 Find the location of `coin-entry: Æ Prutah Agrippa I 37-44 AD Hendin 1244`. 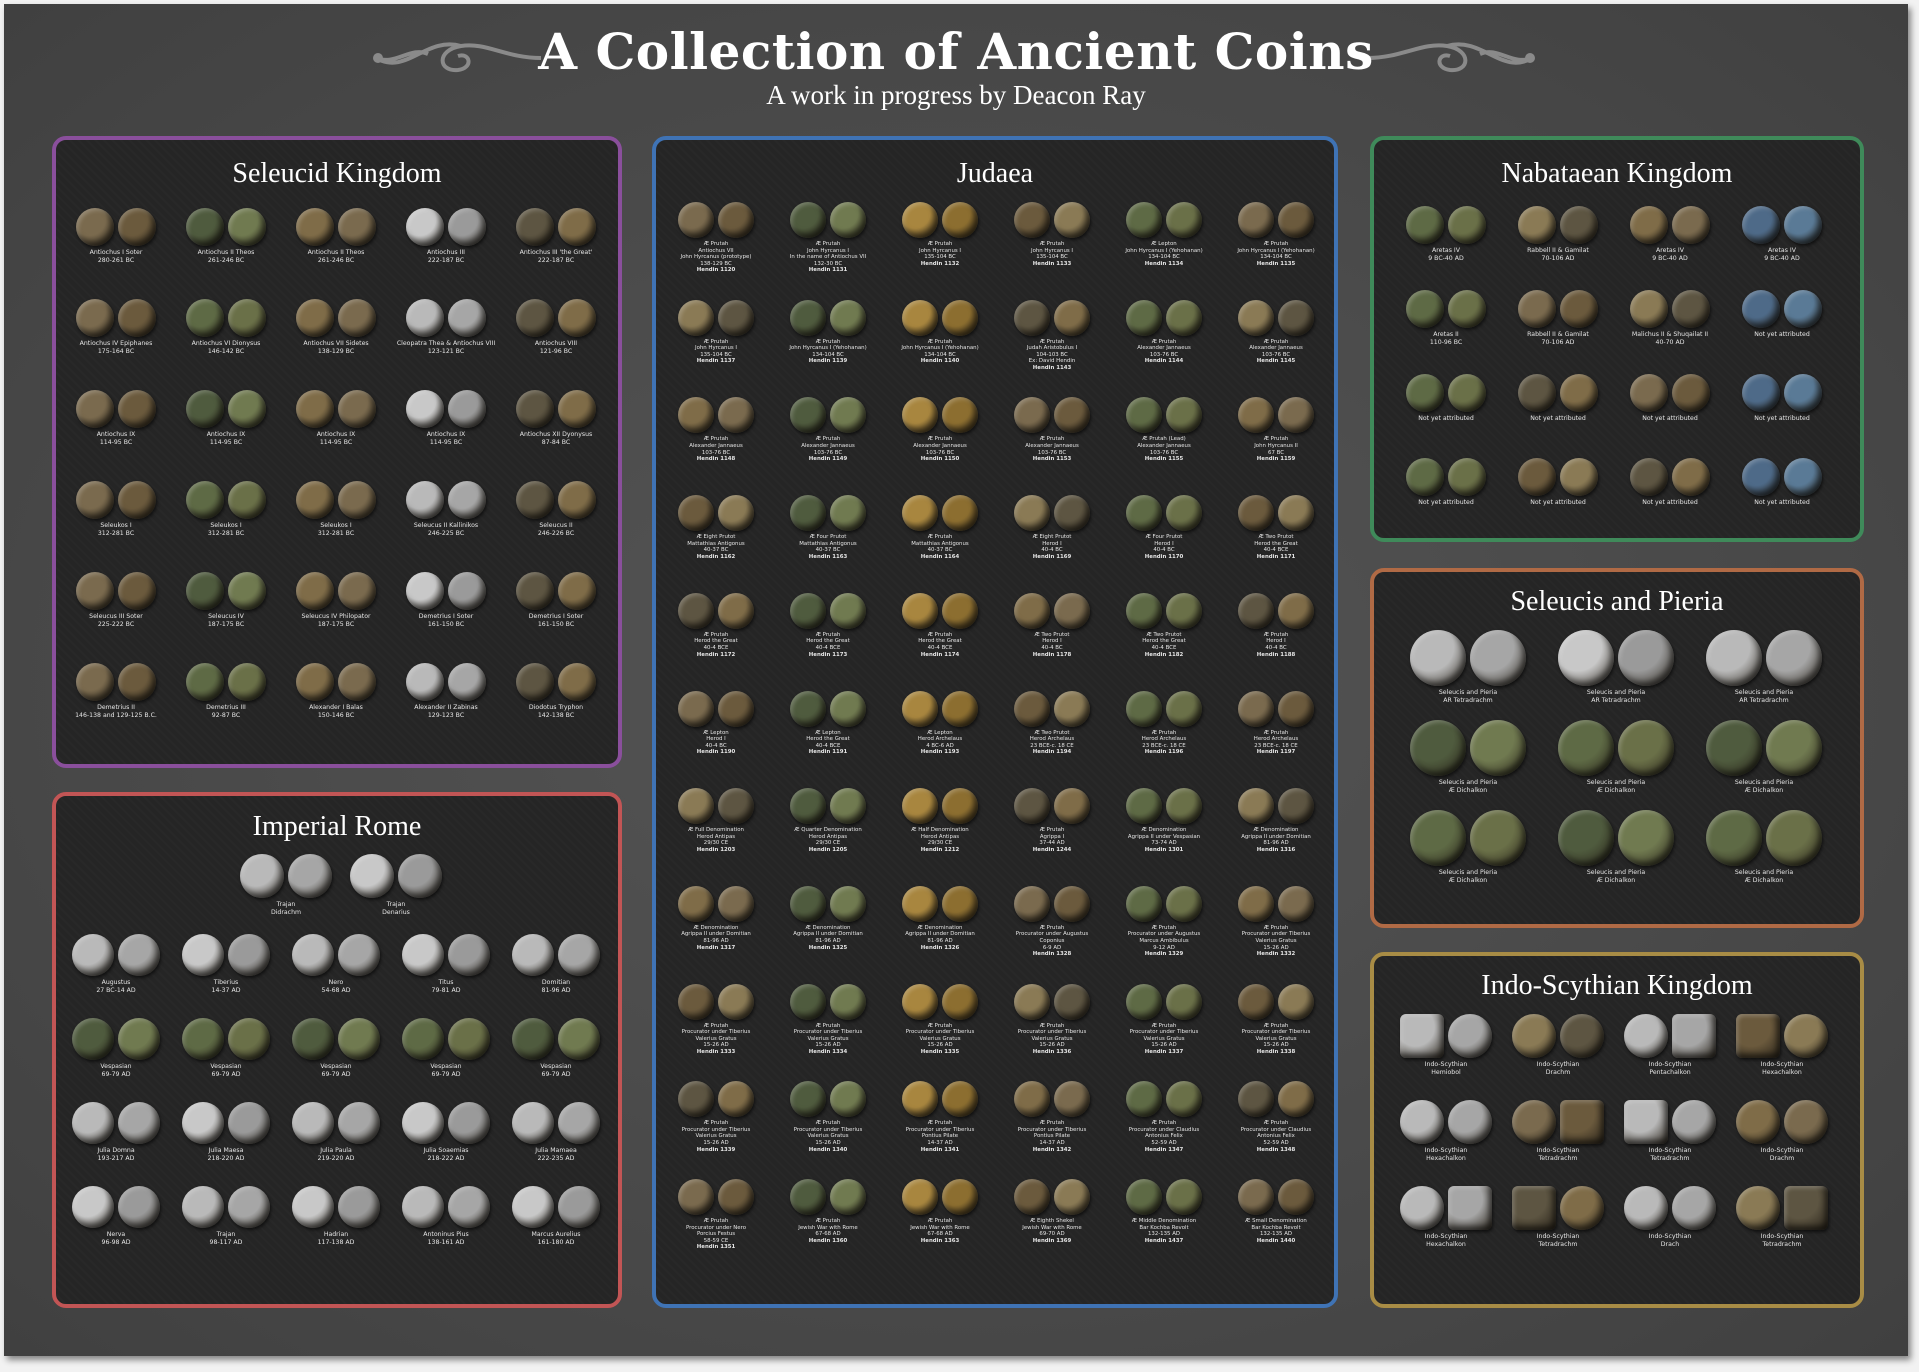

coin-entry: Æ Prutah Agrippa I 37-44 AD Hendin 1244 is located at coordinates (1052, 820).